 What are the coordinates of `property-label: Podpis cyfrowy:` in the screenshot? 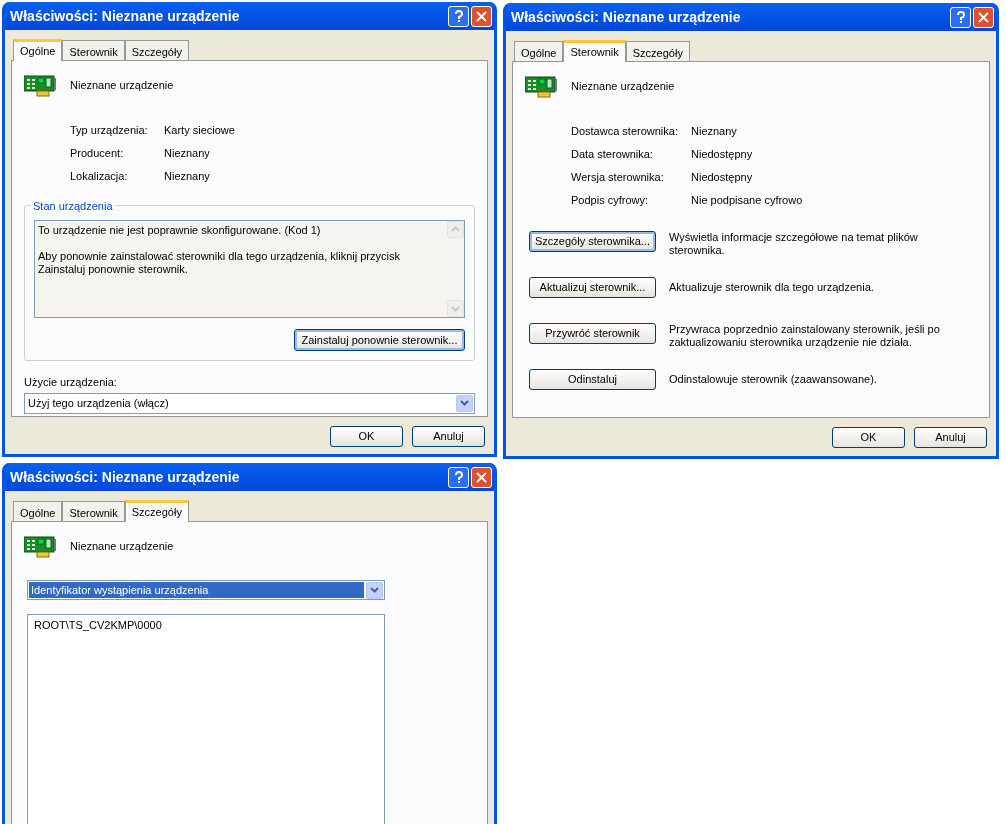 It's located at (610, 200).